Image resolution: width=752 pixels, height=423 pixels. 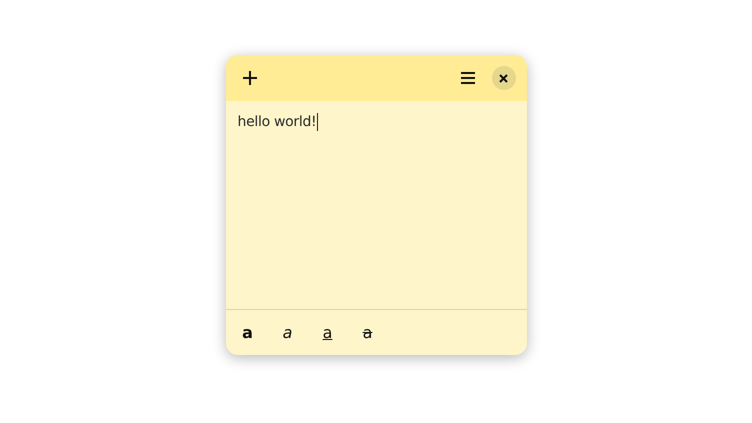 I want to click on close-icon, so click(x=503, y=78).